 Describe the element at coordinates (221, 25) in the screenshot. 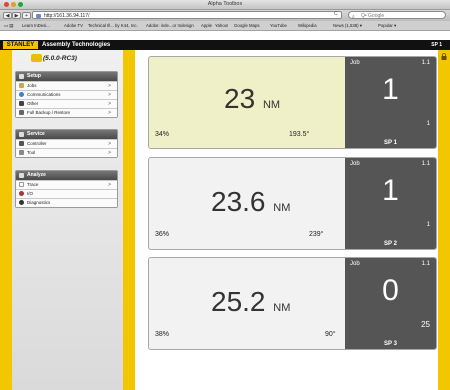

I see `bookmark-item: Yahoo!` at that location.